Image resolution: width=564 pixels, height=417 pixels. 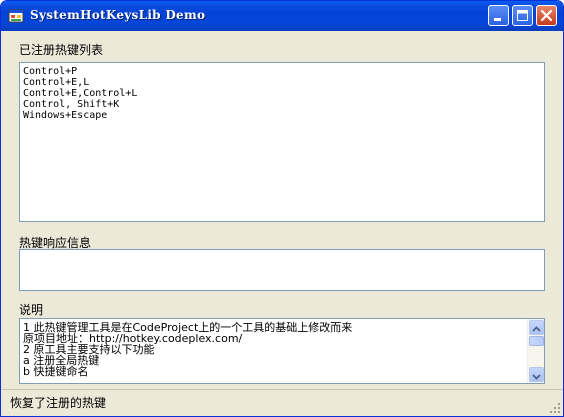 What do you see at coordinates (16, 16) in the screenshot?
I see `app-icon` at bounding box center [16, 16].